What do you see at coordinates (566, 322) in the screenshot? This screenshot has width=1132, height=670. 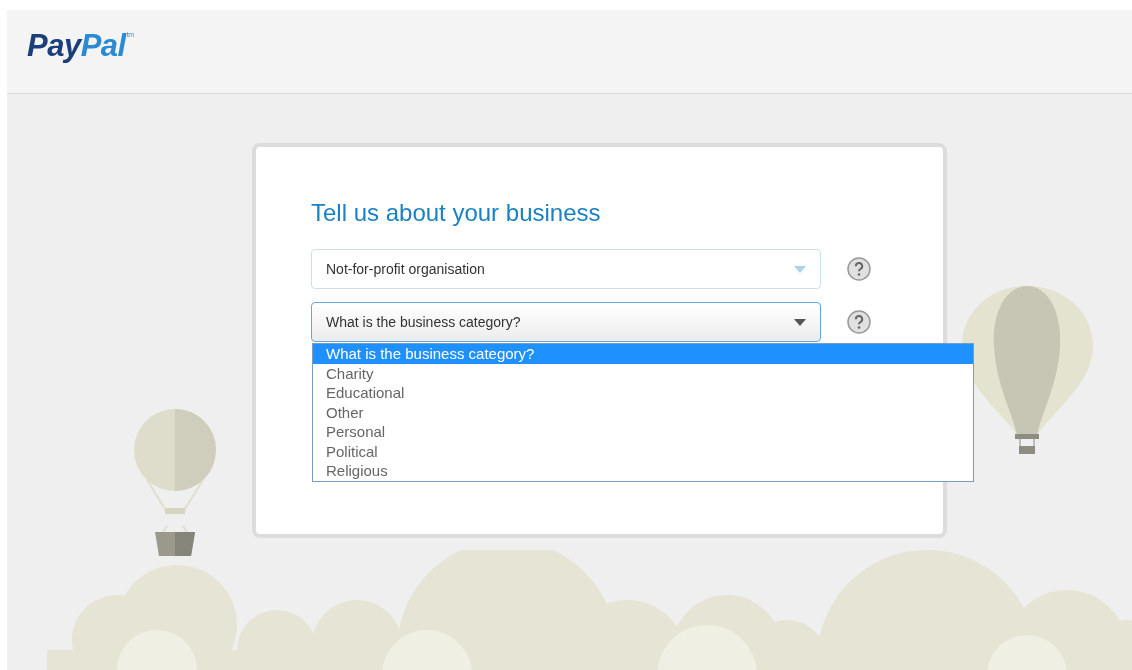 I see `select-field: What is the business category?` at bounding box center [566, 322].